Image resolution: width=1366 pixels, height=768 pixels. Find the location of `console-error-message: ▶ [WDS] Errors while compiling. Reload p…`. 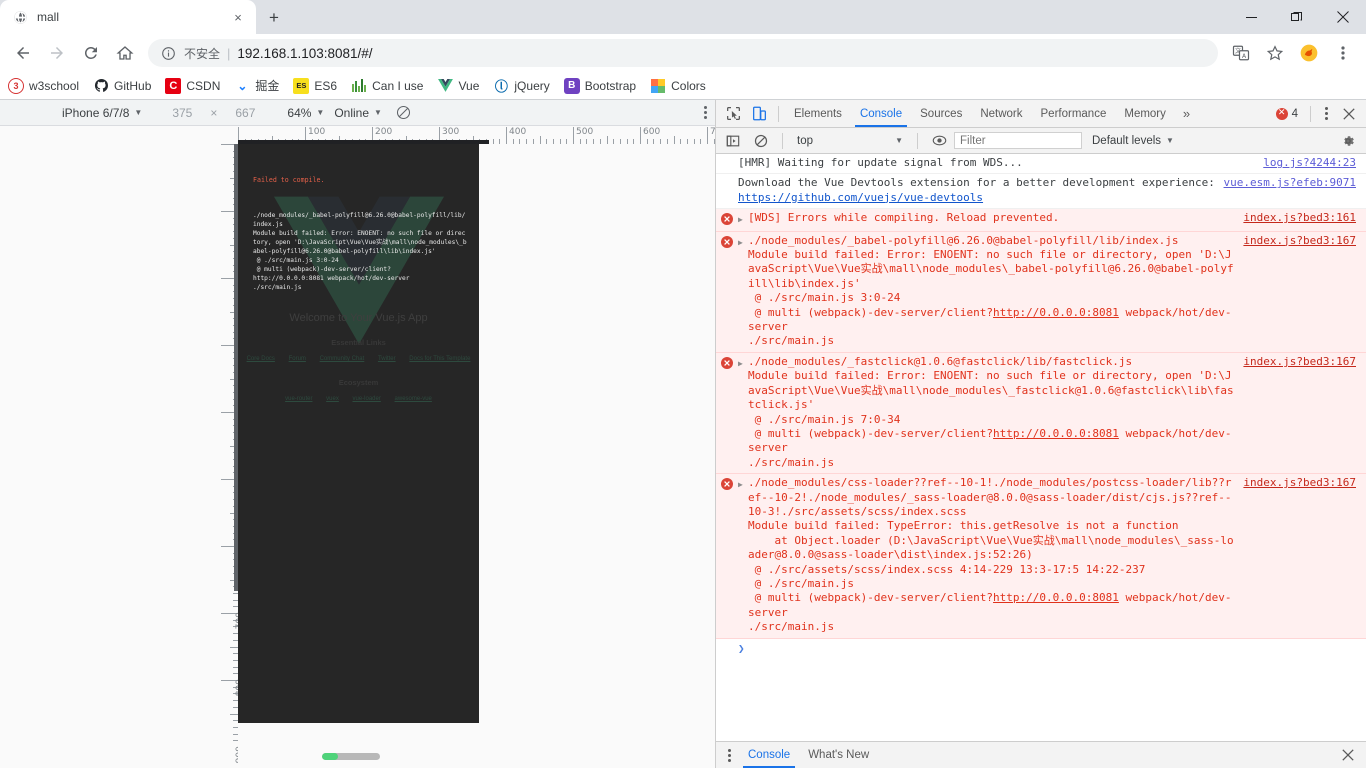

console-error-message: ▶ [WDS] Errors while compiling. Reload p… is located at coordinates (1041, 220).